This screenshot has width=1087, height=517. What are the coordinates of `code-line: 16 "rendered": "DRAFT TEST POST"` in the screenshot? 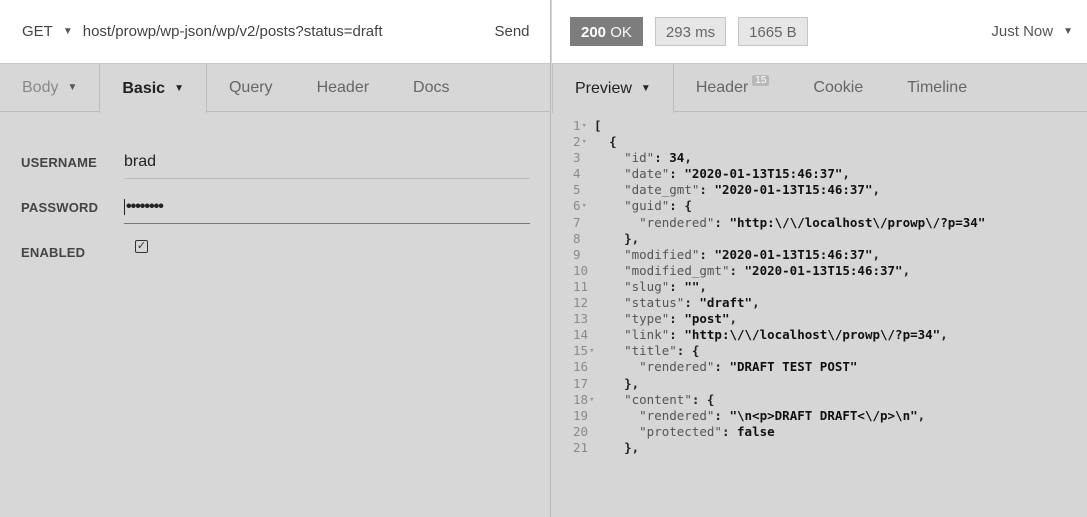 It's located at (819, 367).